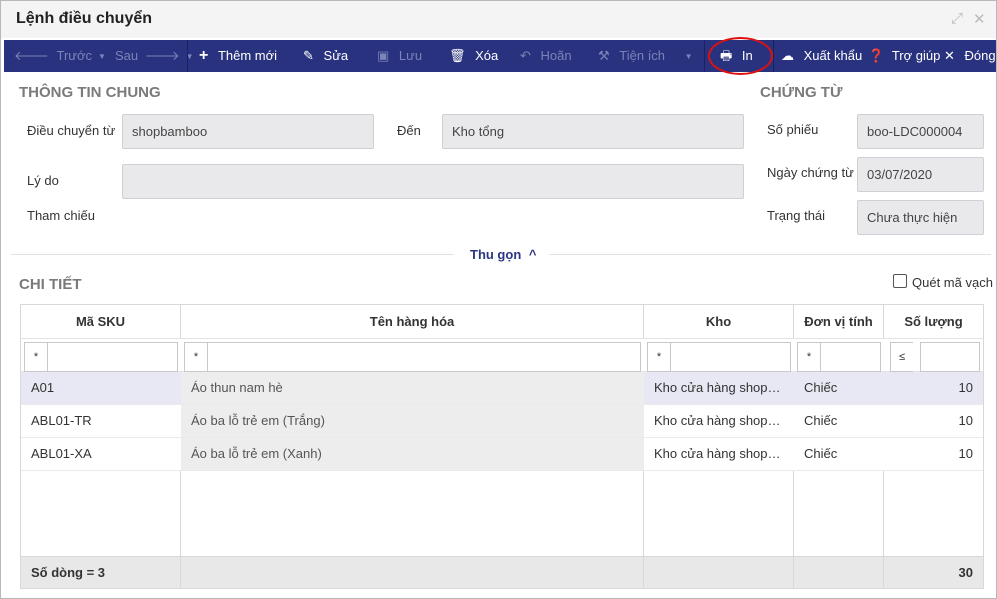 This screenshot has height=599, width=997. Describe the element at coordinates (525, 55) in the screenshot. I see `undo-icon: ↶` at that location.